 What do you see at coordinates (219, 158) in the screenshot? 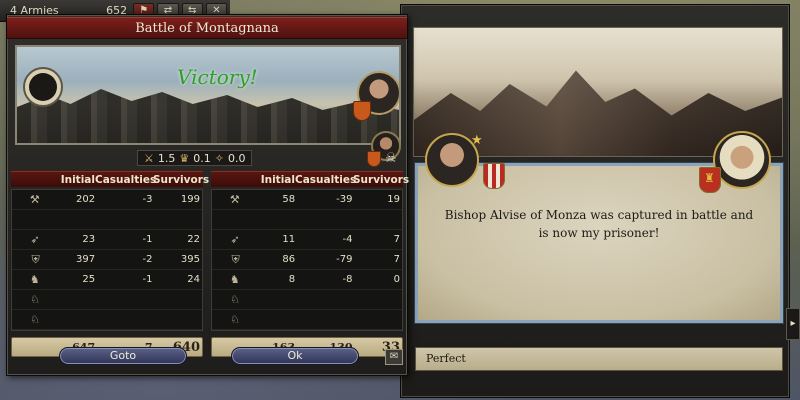
I see `axe-icon: ✧` at bounding box center [219, 158].